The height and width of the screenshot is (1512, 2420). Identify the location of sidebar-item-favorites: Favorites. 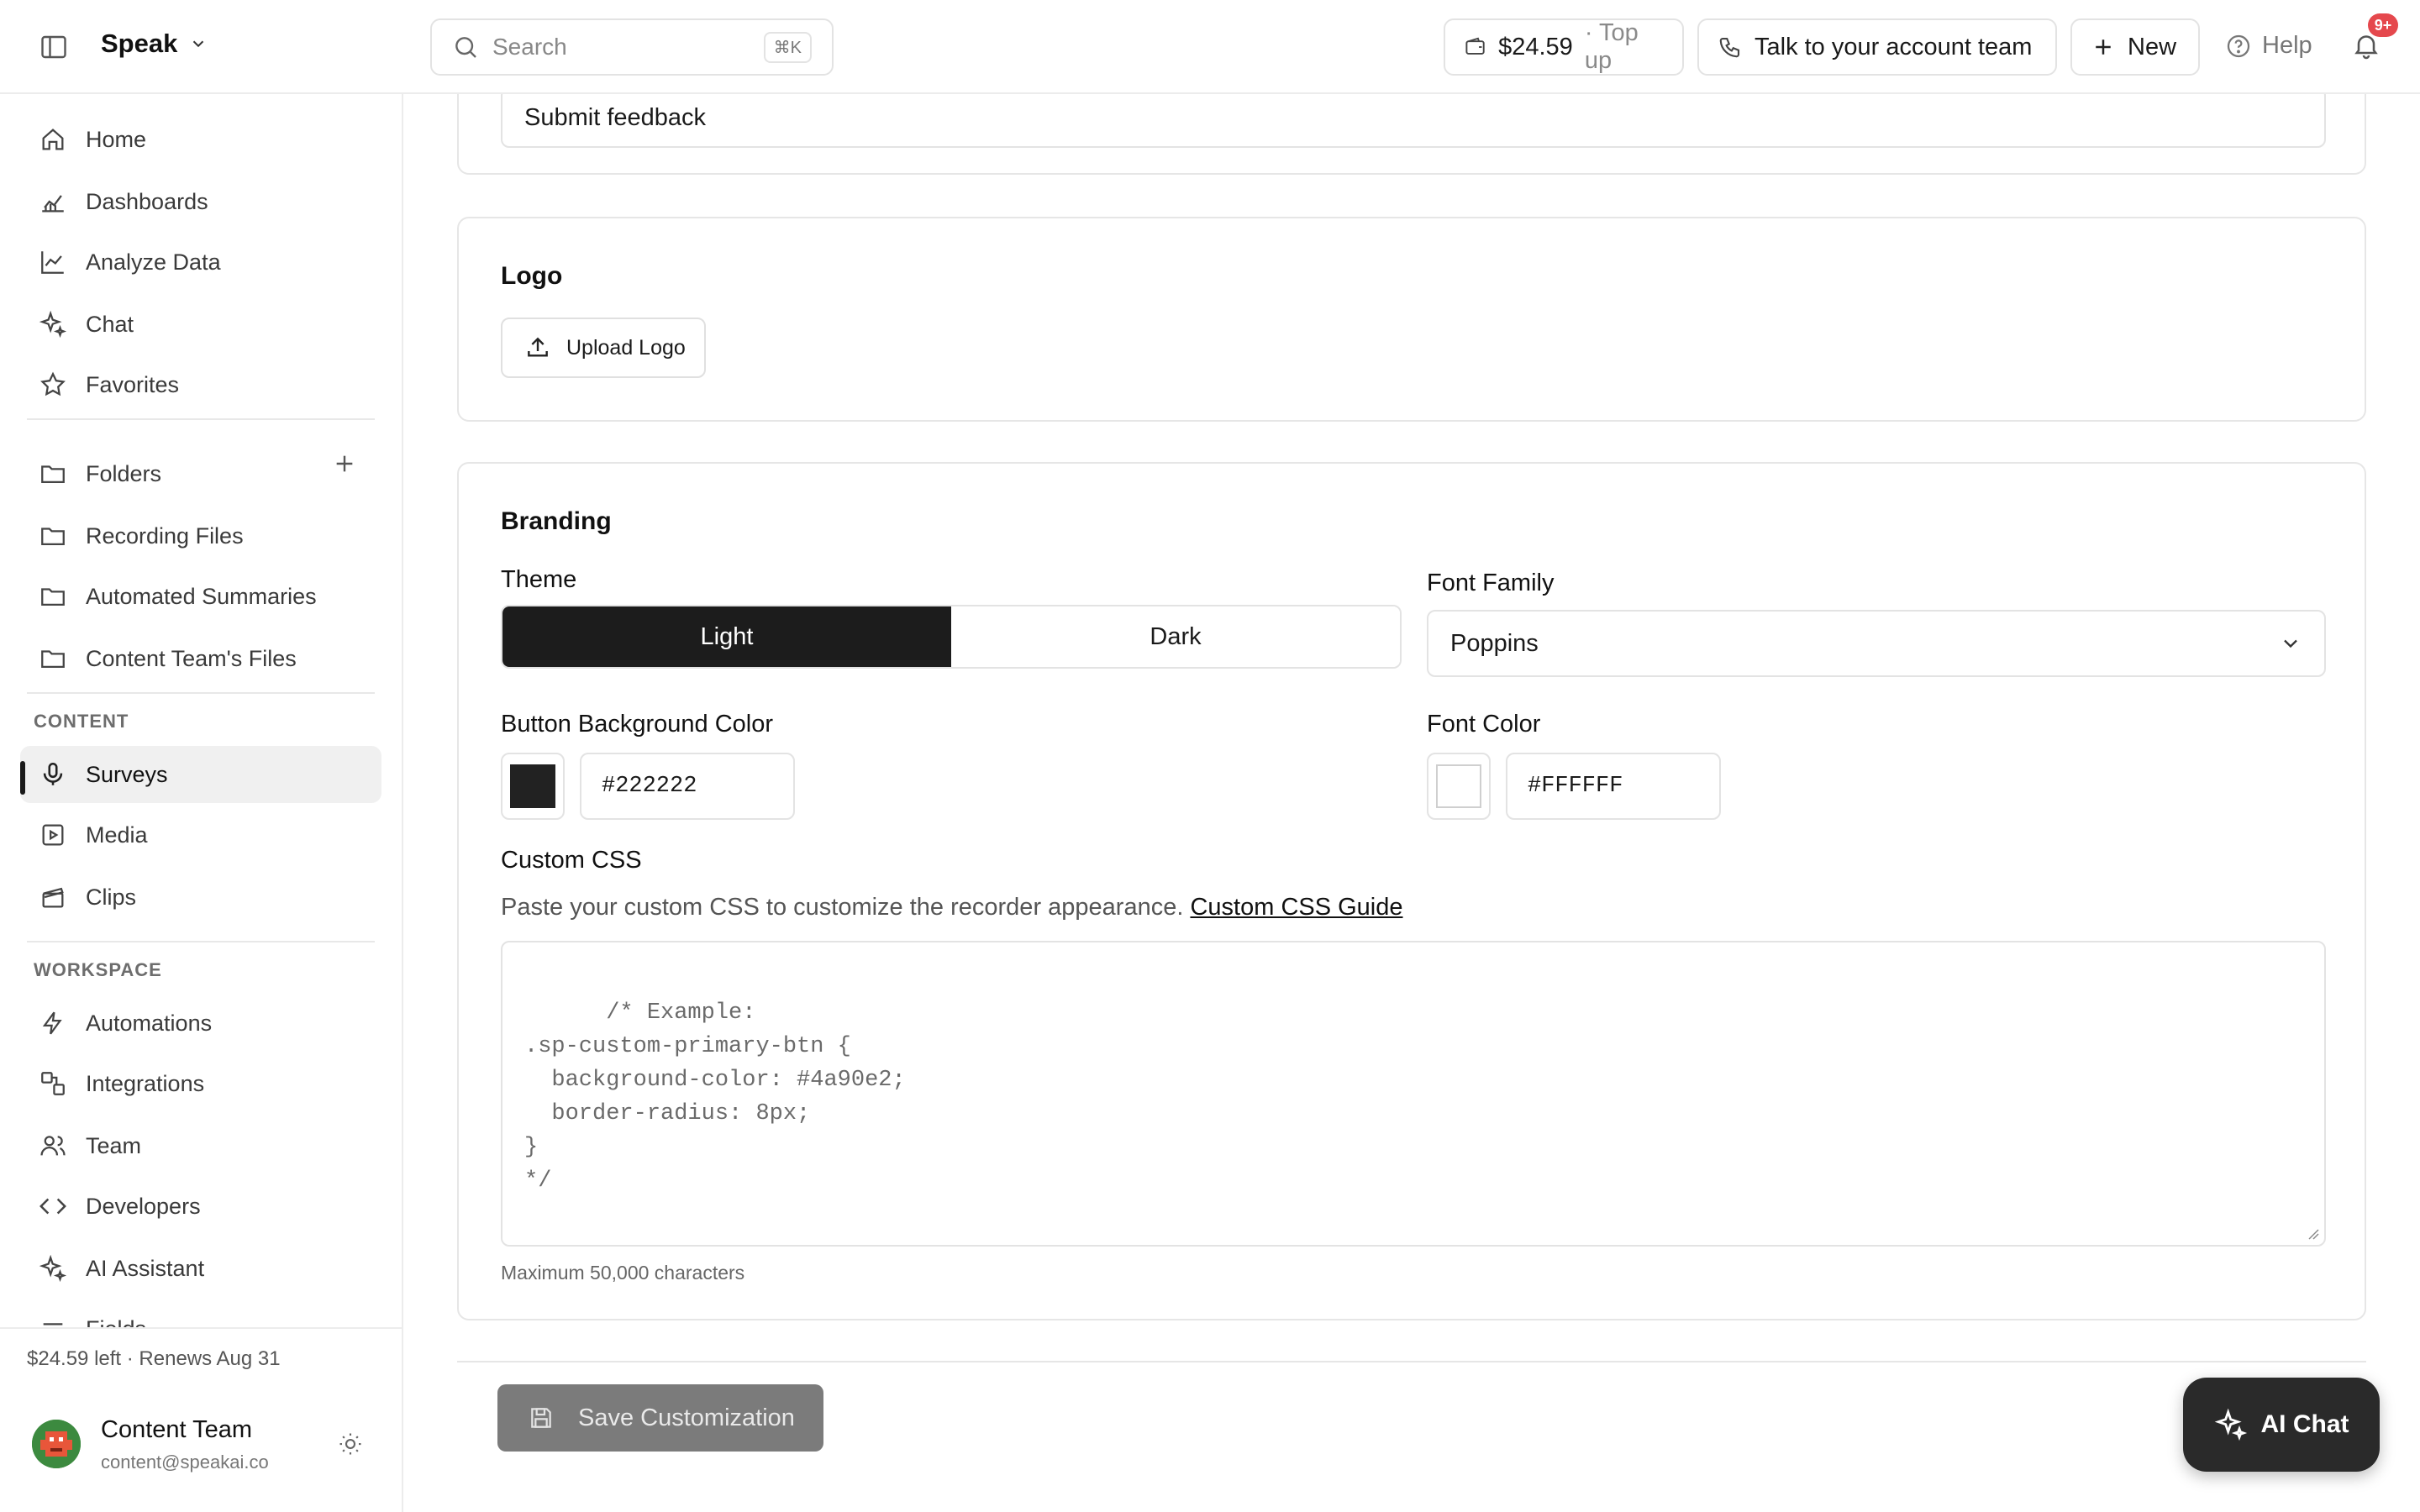
(200, 384).